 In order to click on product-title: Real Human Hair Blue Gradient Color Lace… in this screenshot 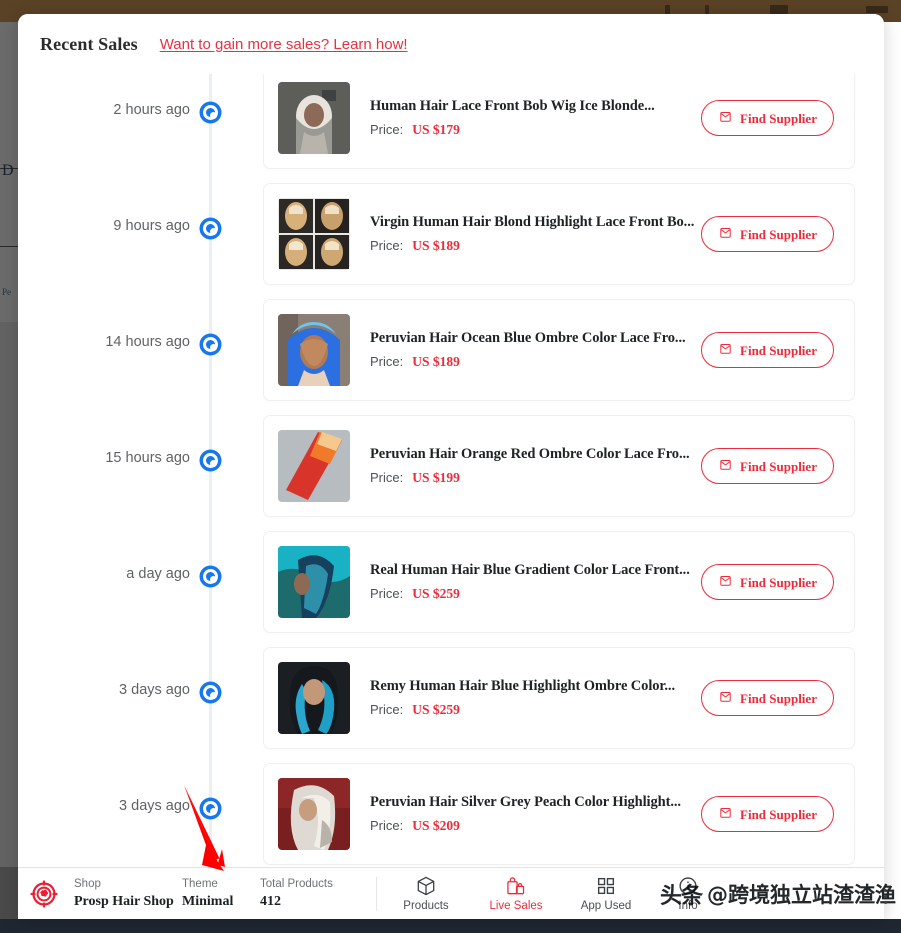, I will do `click(530, 570)`.